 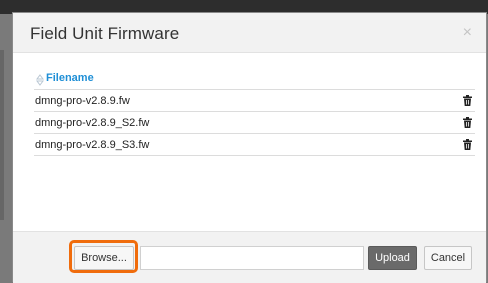 I want to click on table-row: dmng-pro-v2.8.9.fw, so click(x=254, y=101).